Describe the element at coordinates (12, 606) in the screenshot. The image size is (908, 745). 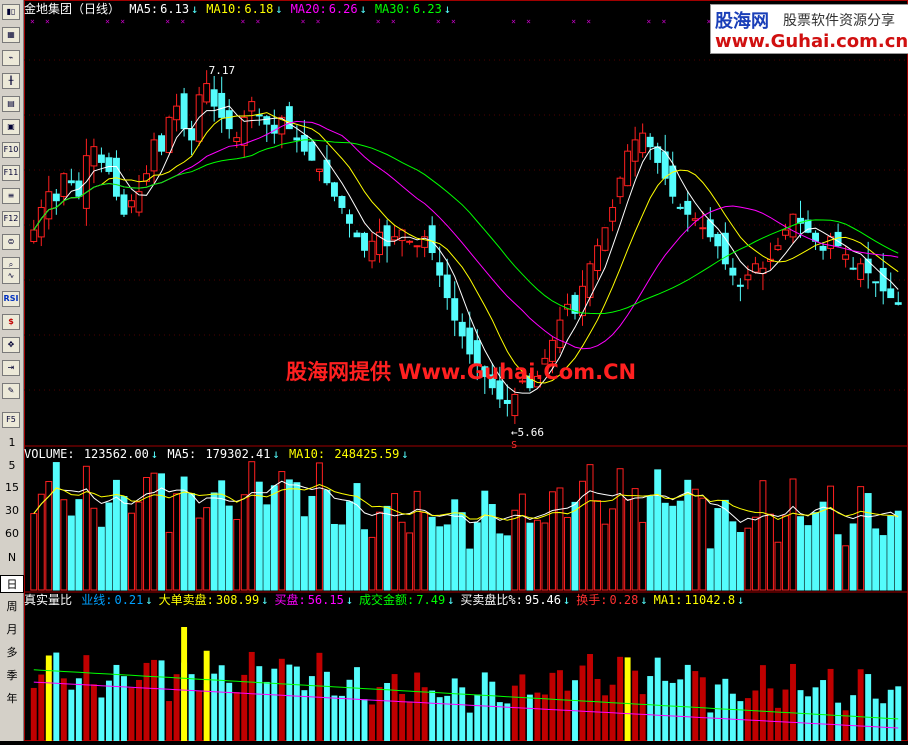
I see `period-button-7: 周` at that location.